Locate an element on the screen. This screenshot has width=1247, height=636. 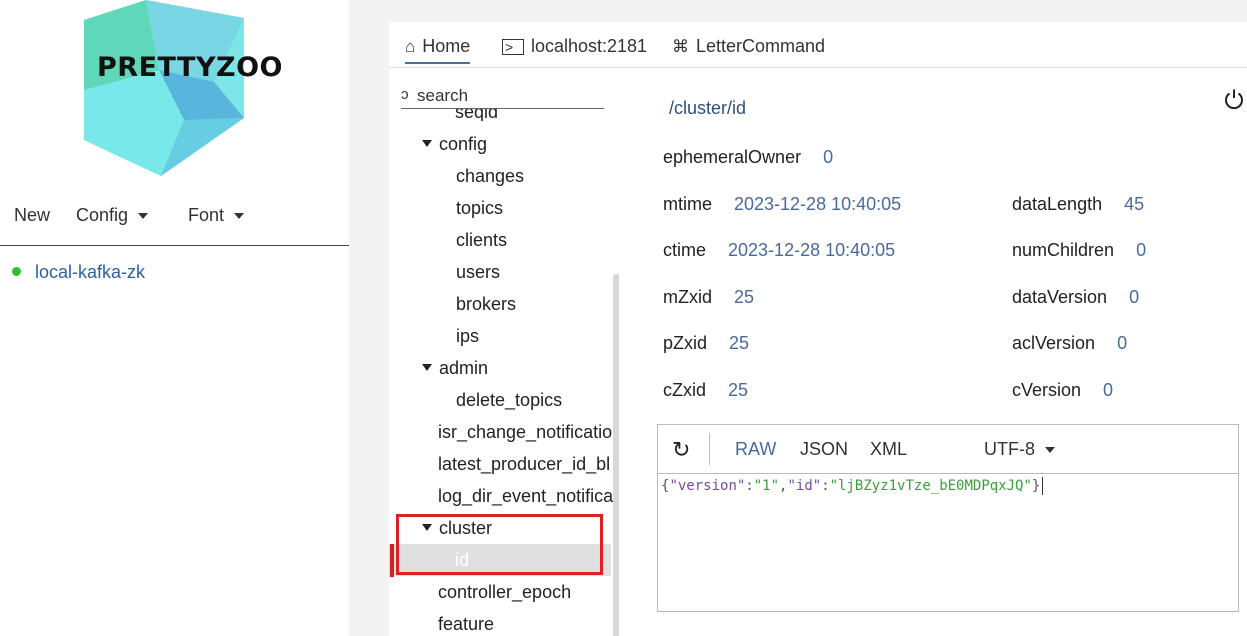
tree-node-admin: admin is located at coordinates (455, 368).